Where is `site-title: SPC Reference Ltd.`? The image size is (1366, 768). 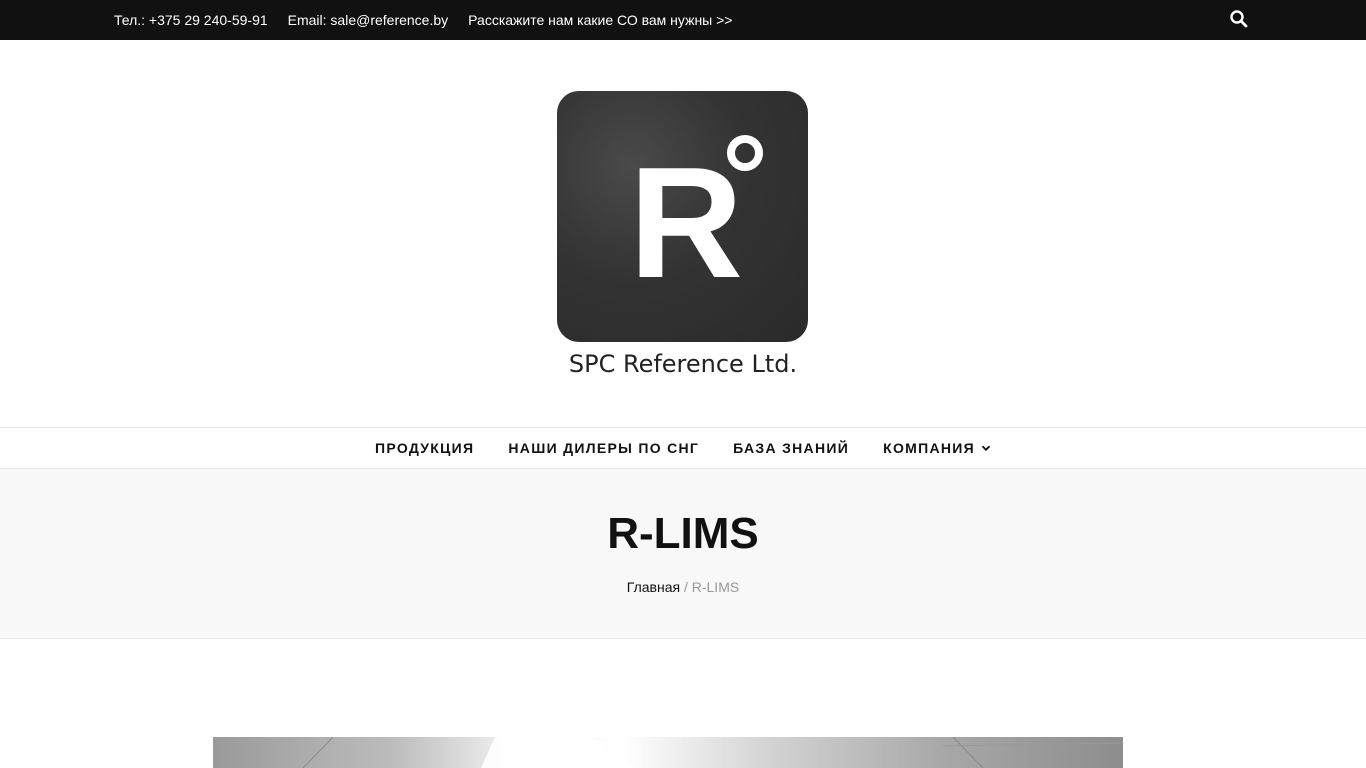 site-title: SPC Reference Ltd. is located at coordinates (683, 364).